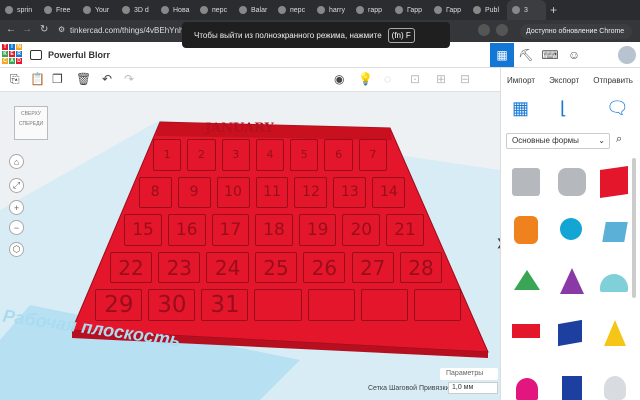 The height and width of the screenshot is (400, 640). I want to click on paste-icon: 📋, so click(37, 79).